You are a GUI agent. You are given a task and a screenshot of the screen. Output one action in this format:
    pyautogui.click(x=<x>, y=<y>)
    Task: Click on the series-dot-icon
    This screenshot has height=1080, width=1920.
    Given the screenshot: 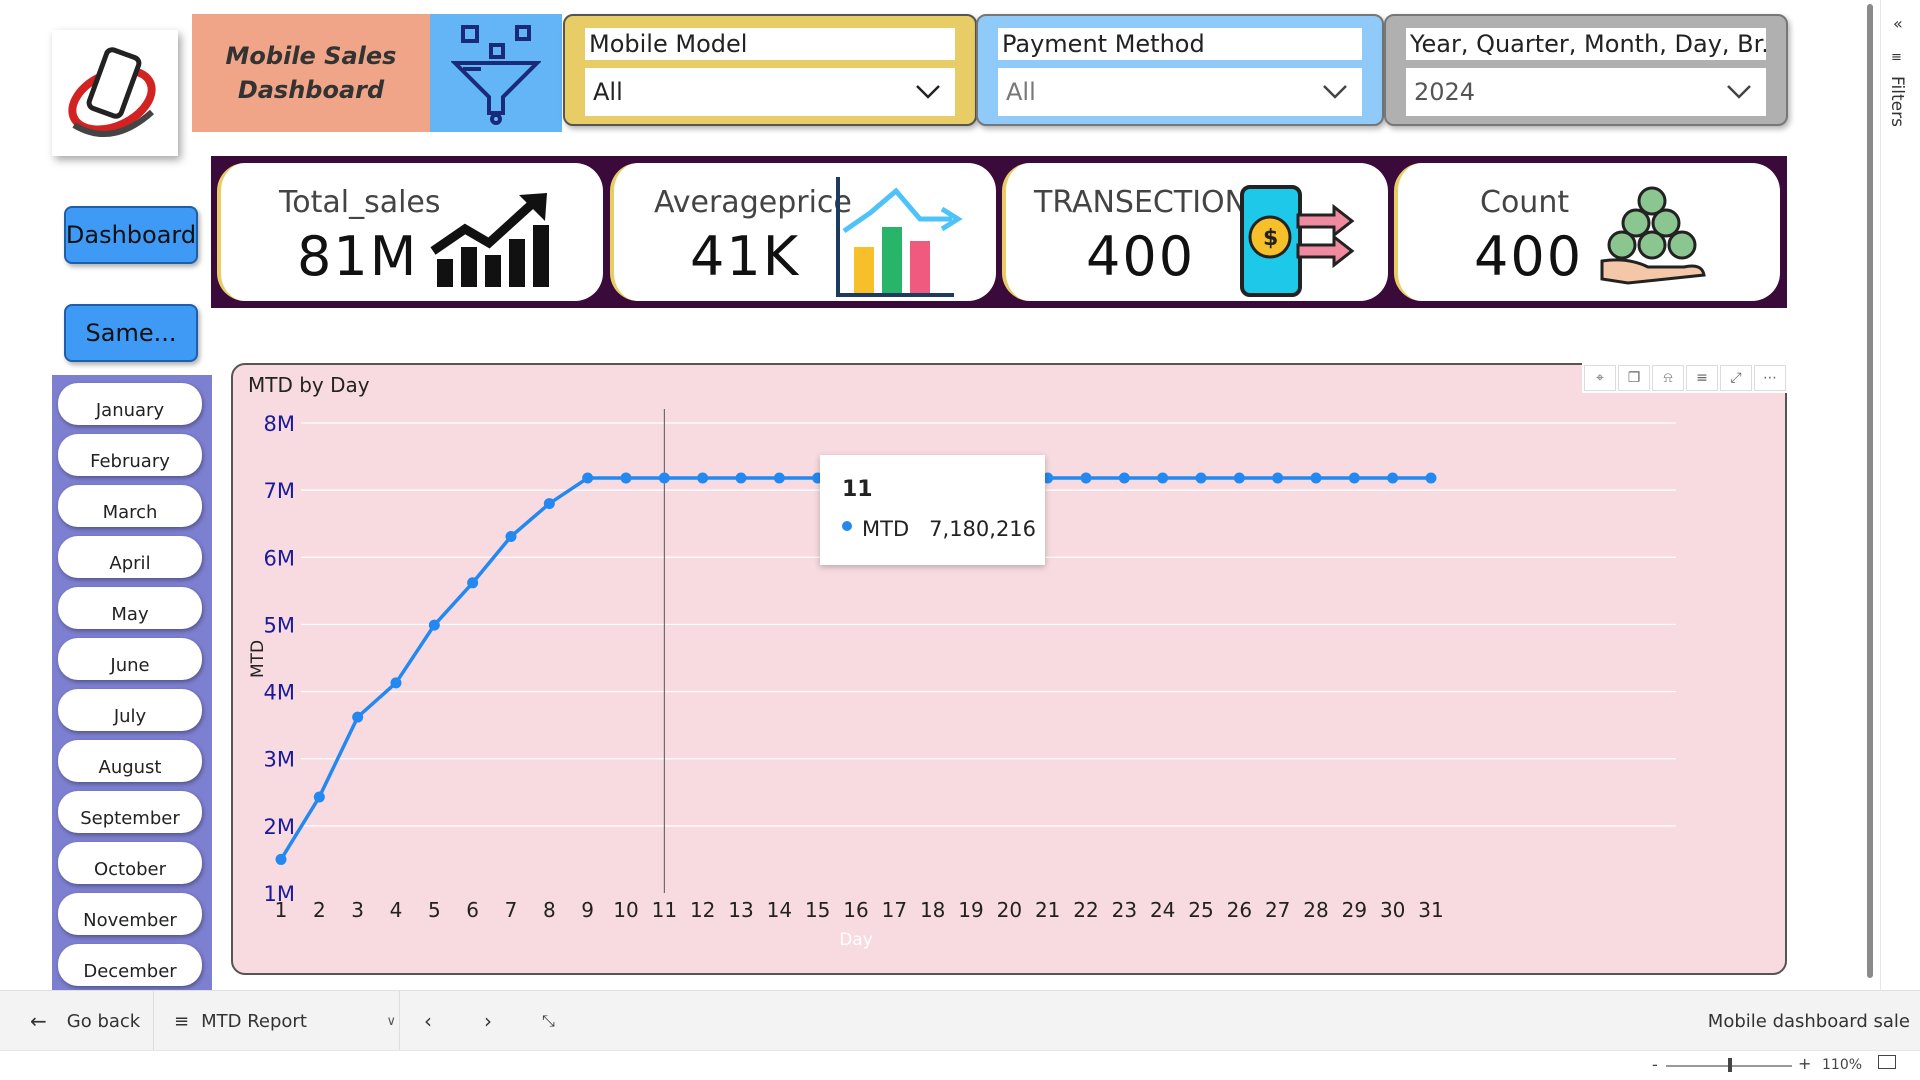 What is the action you would take?
    pyautogui.click(x=847, y=526)
    